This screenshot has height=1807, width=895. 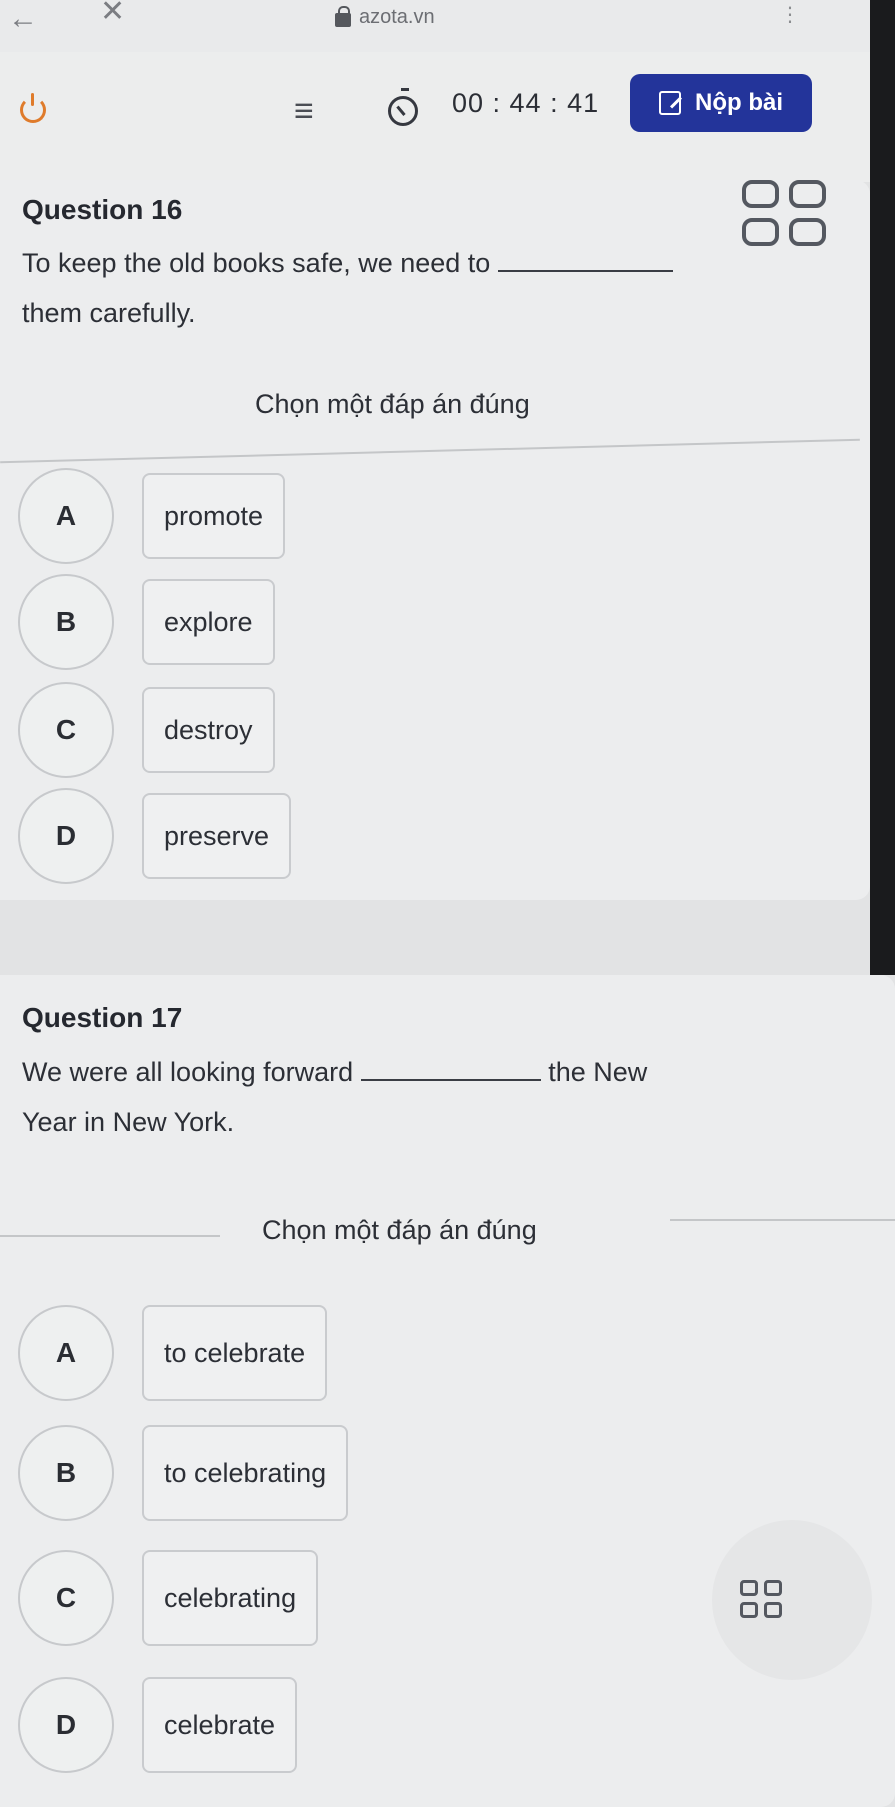 What do you see at coordinates (102, 1017) in the screenshot?
I see `question-title: Question 17` at bounding box center [102, 1017].